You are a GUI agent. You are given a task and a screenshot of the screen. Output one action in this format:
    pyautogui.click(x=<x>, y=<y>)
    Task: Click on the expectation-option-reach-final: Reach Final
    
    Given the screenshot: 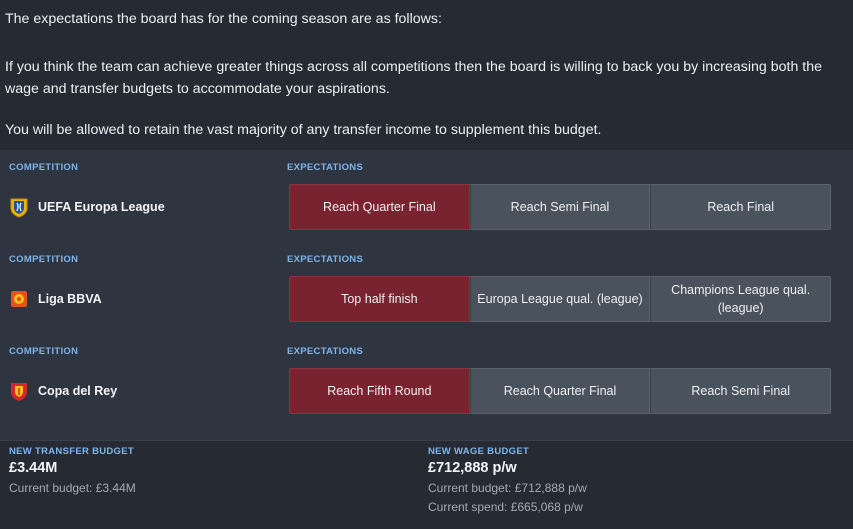 What is the action you would take?
    pyautogui.click(x=741, y=207)
    